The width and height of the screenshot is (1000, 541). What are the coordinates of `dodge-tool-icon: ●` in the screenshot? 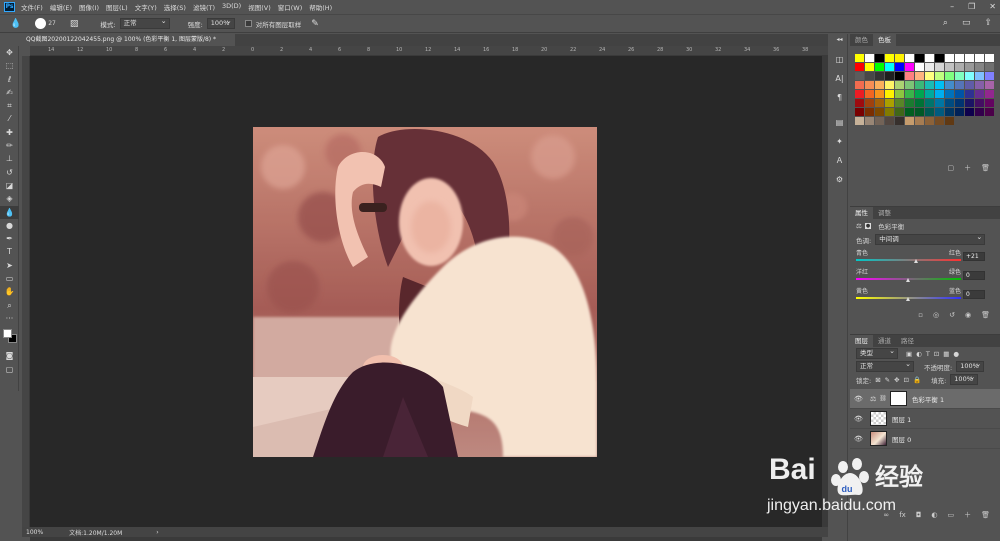 It's located at (9, 225).